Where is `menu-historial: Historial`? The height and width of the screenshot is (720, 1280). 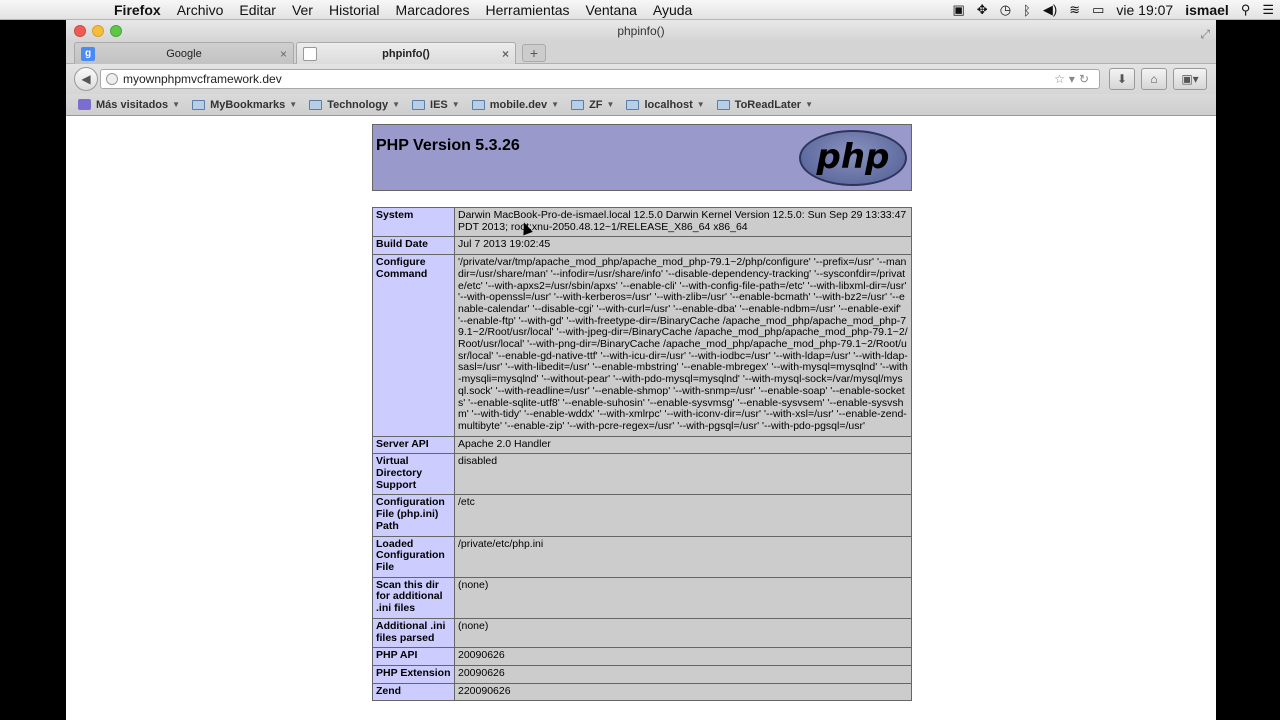 menu-historial: Historial is located at coordinates (354, 10).